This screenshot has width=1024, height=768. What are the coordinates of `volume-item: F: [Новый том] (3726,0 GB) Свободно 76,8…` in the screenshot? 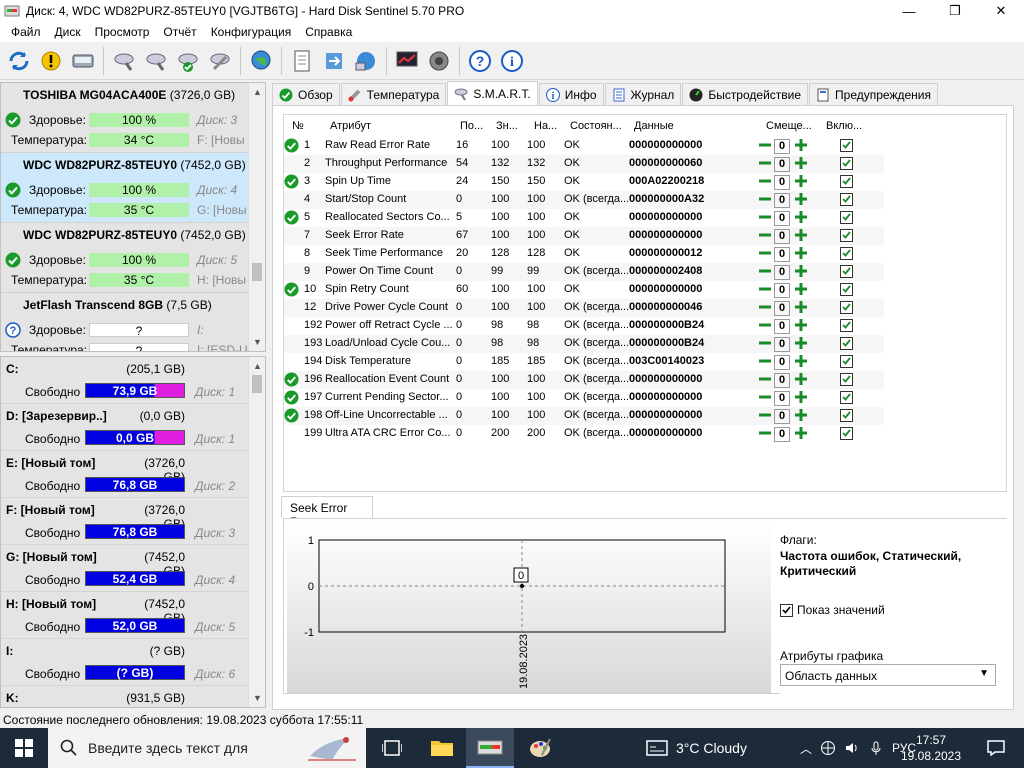 It's located at (133, 521).